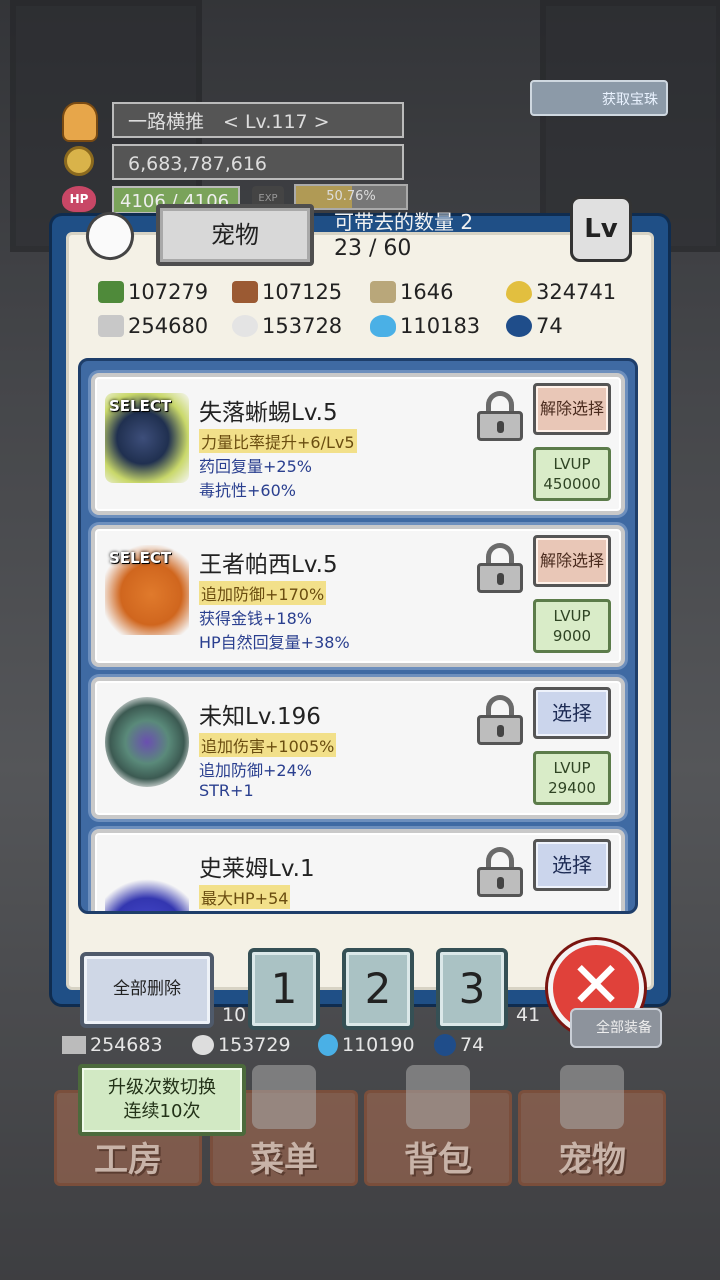 Image resolution: width=720 pixels, height=1280 pixels. Describe the element at coordinates (383, 292) in the screenshot. I see `plank-icon` at that location.